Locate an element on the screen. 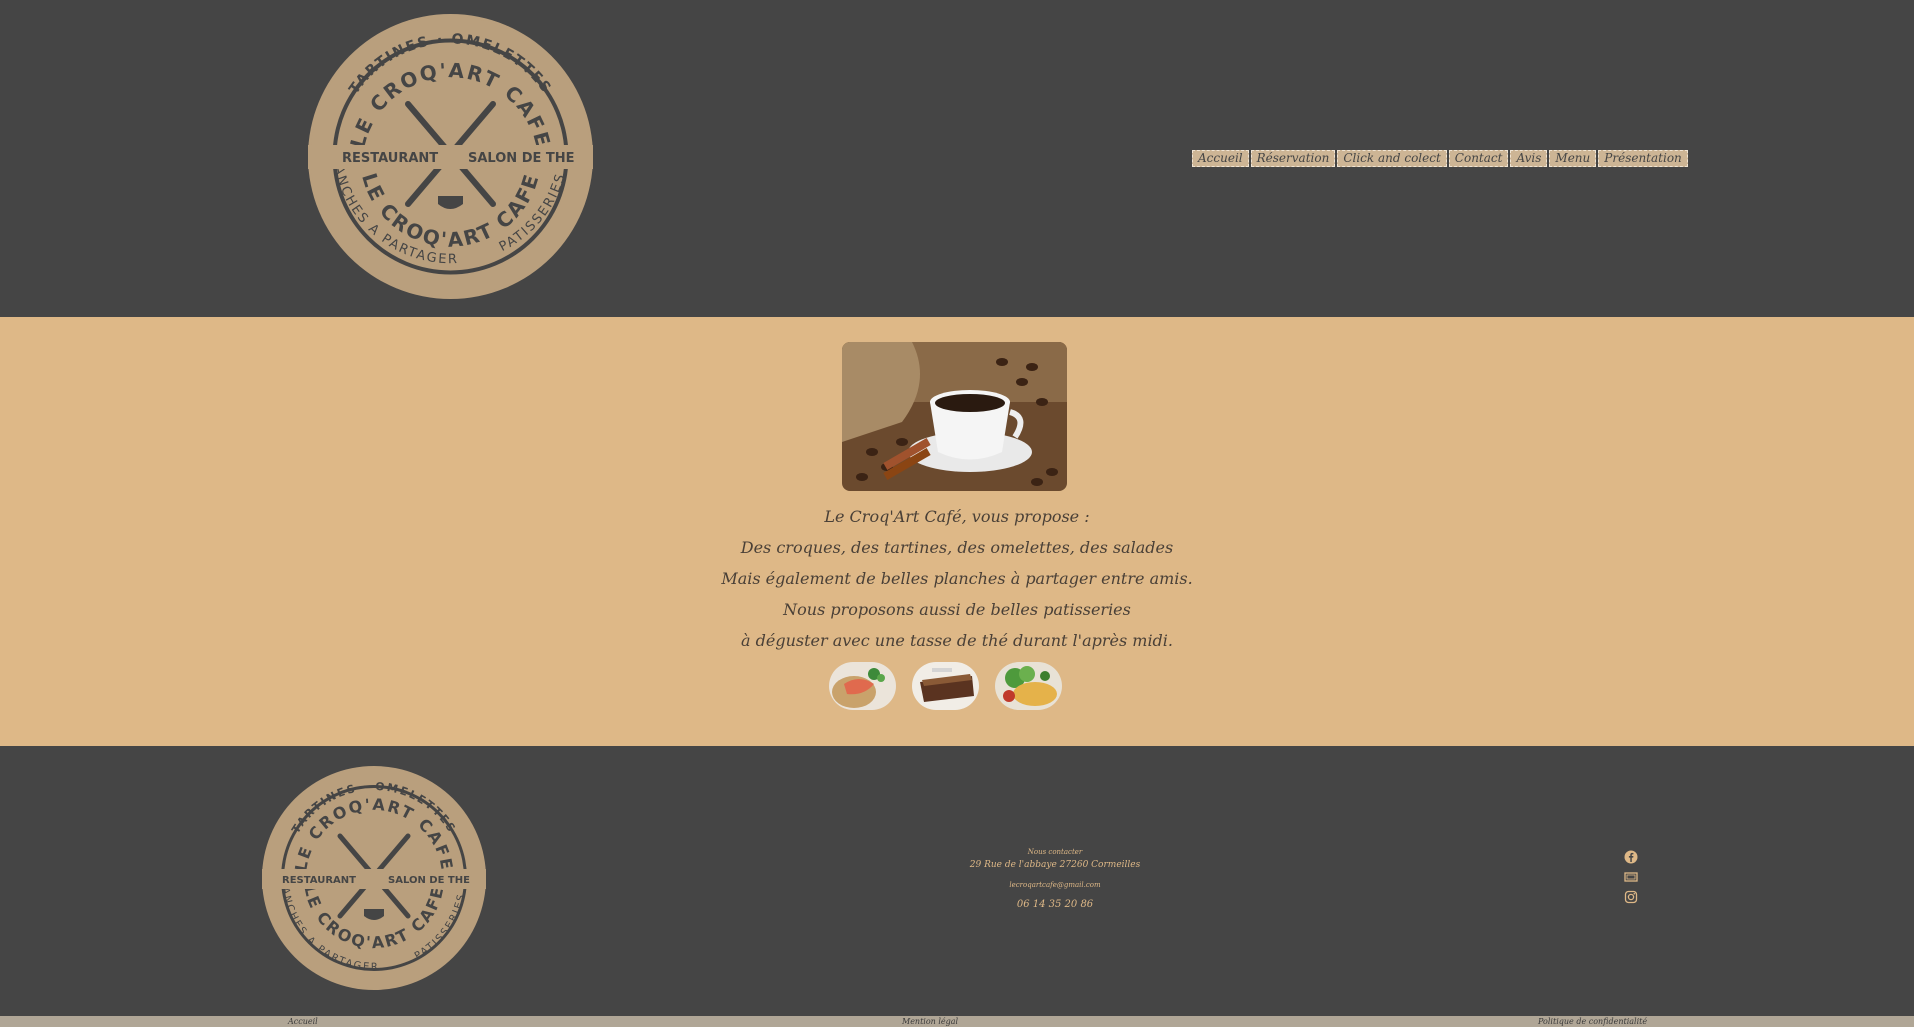  food-thumbnails is located at coordinates (945, 686).